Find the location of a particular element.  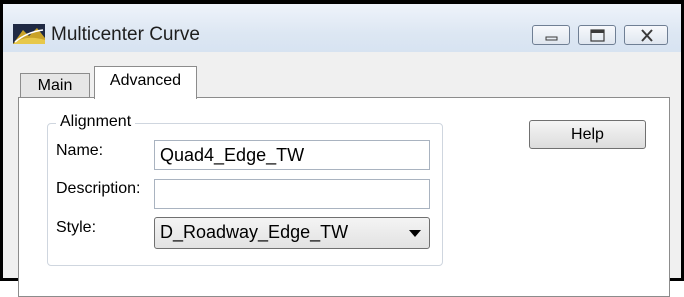

style-dropdown: D_Roadway_Edge_TW is located at coordinates (292, 233).